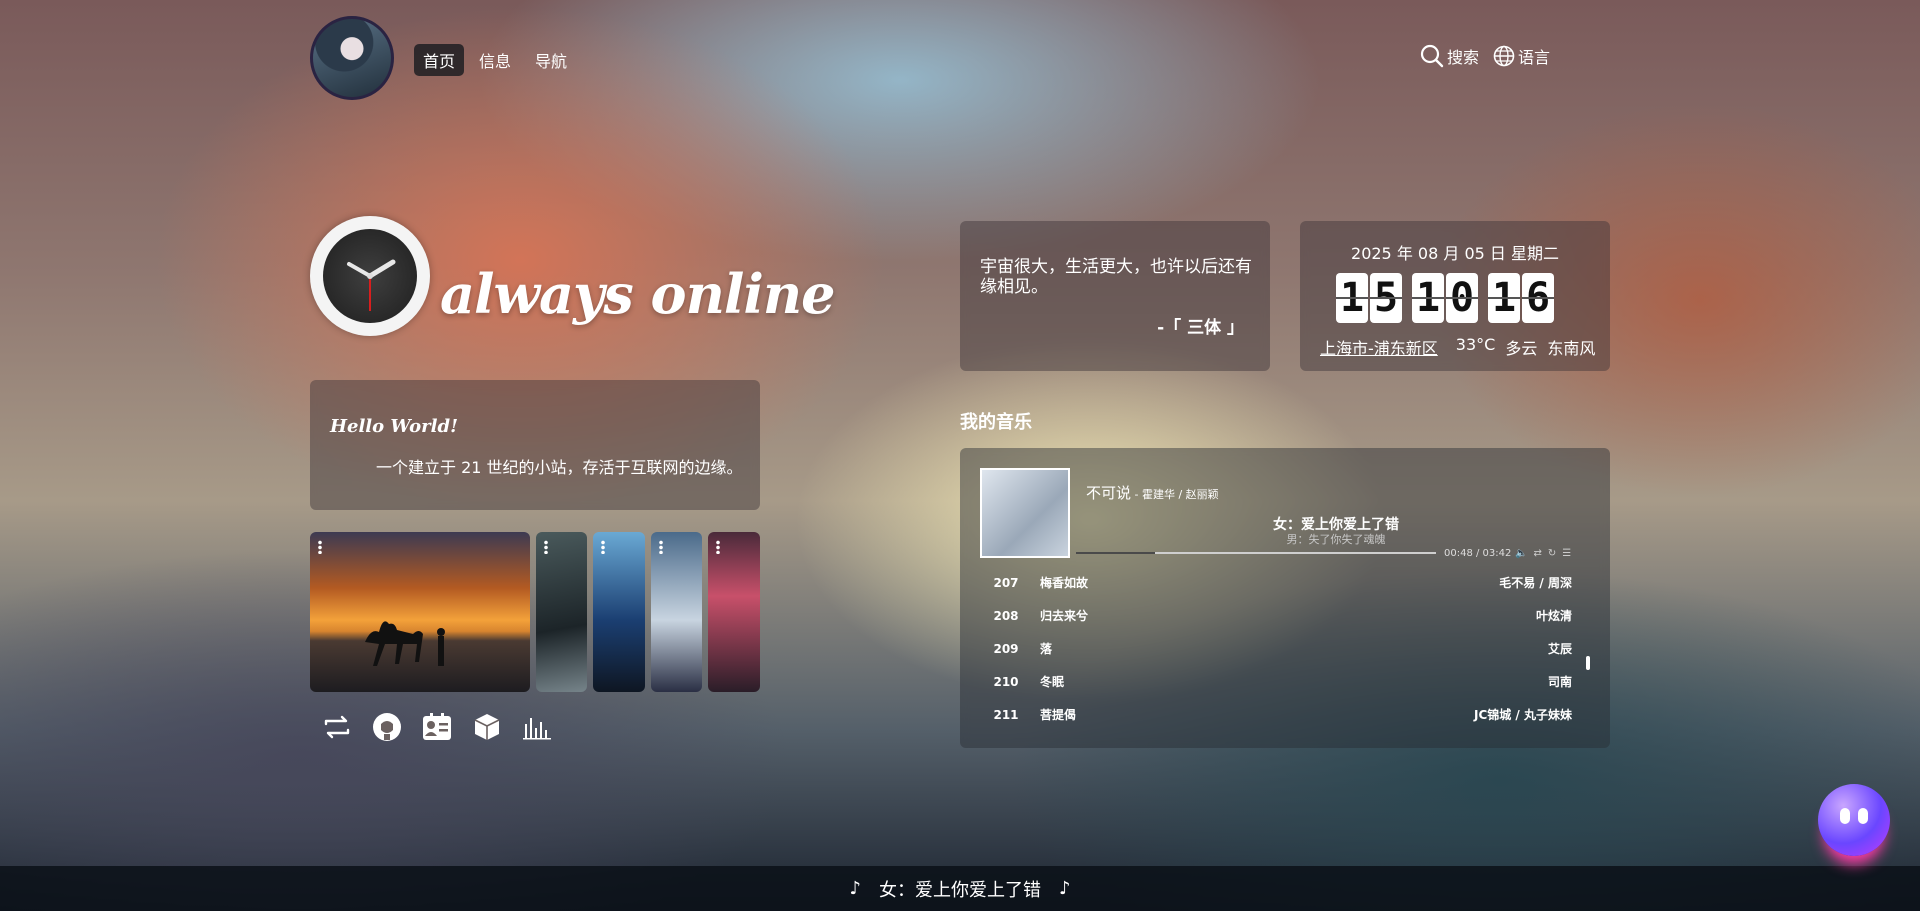  Describe the element at coordinates (1455, 253) in the screenshot. I see `date-text: 2025 年 08 月 05 日 星期二` at that location.